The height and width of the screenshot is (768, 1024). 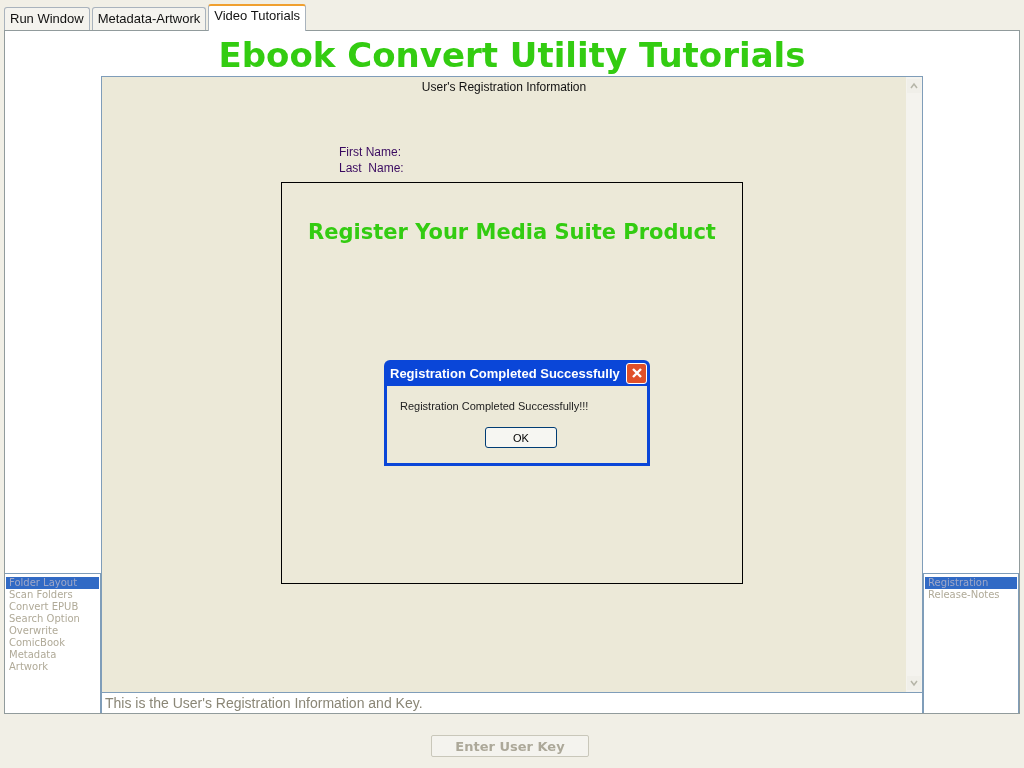 I want to click on register-heading: Register Your Media Suite Product, so click(x=512, y=232).